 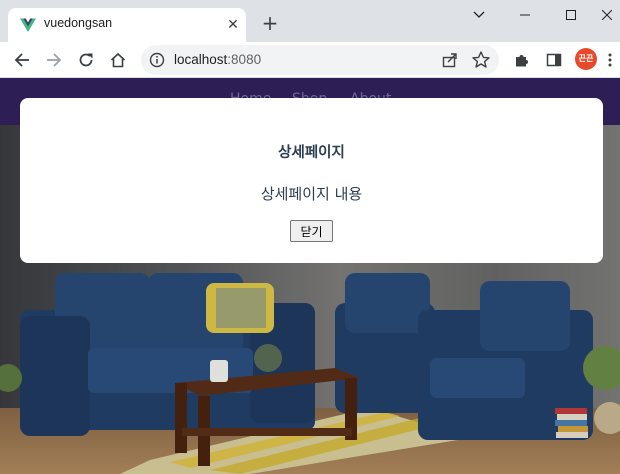 I want to click on forward-button, so click(x=54, y=60).